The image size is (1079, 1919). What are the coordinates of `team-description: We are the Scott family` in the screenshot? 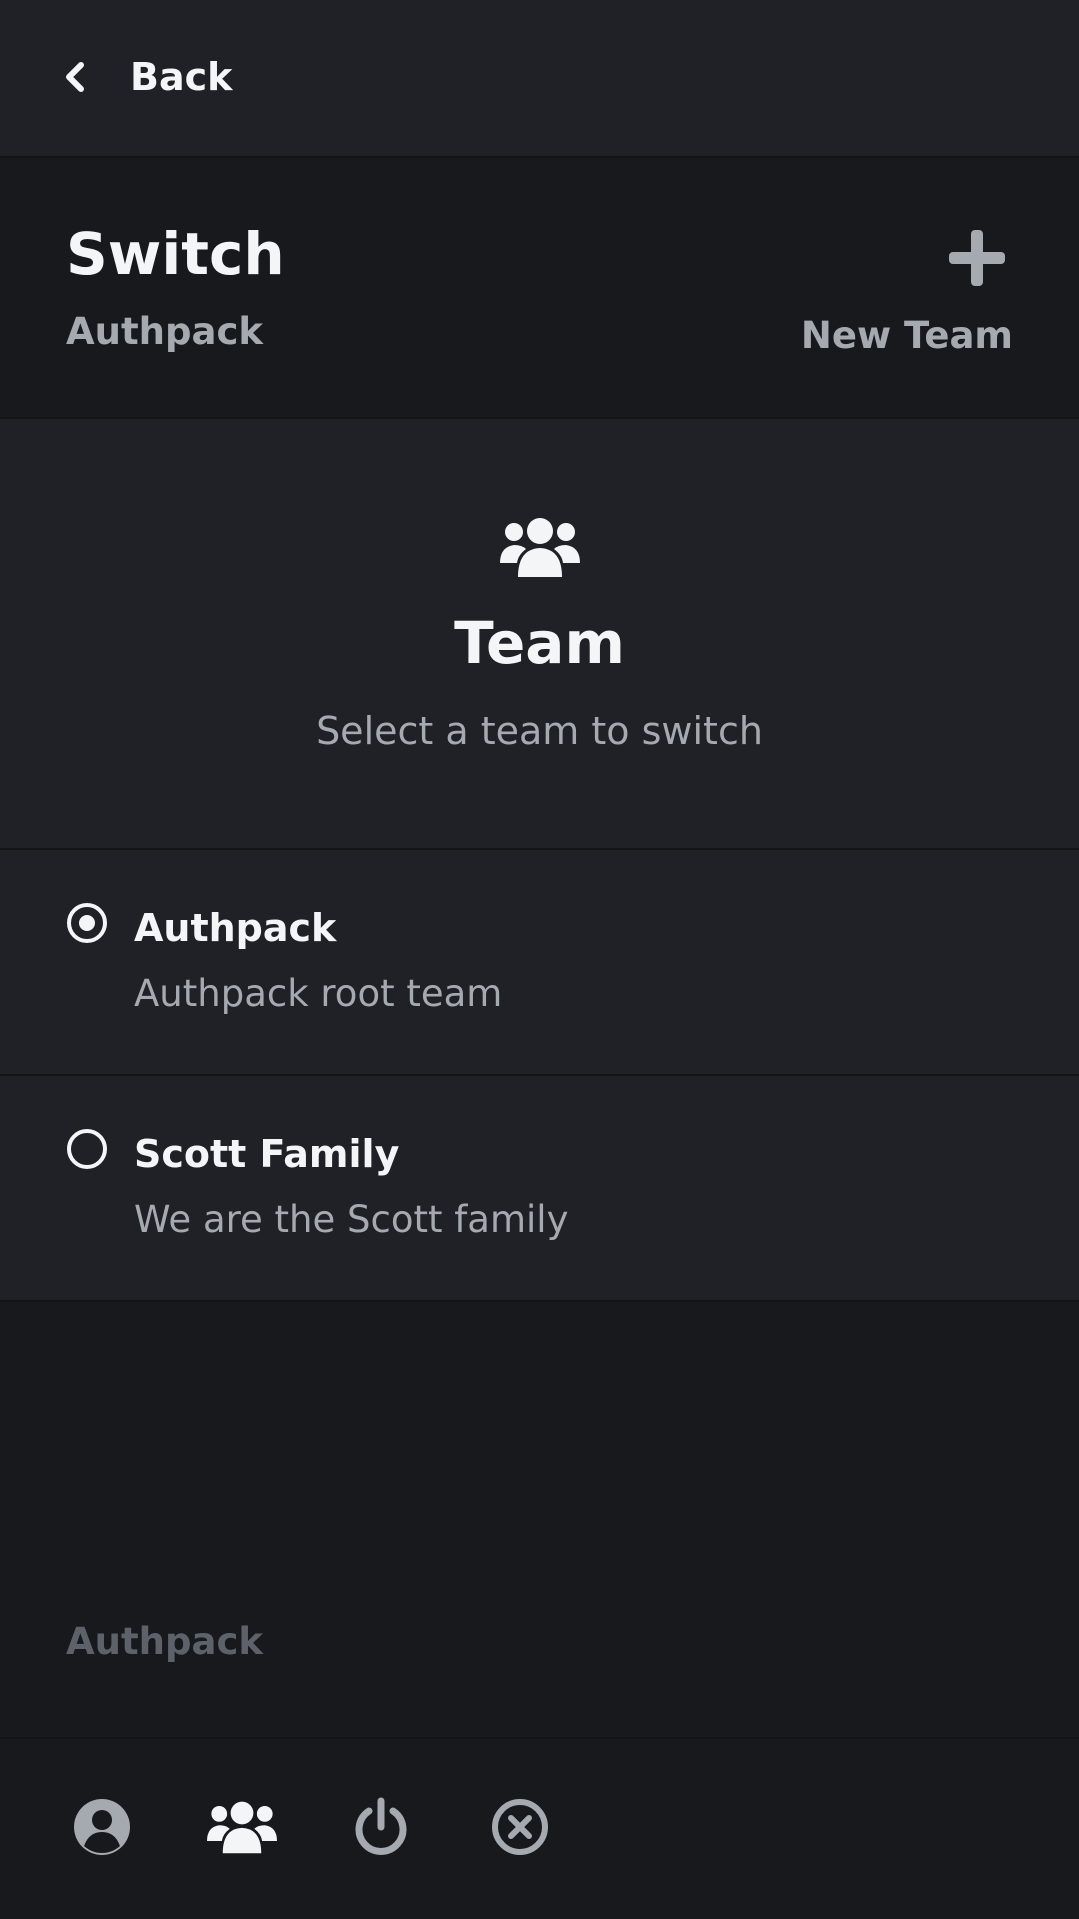 It's located at (351, 1219).